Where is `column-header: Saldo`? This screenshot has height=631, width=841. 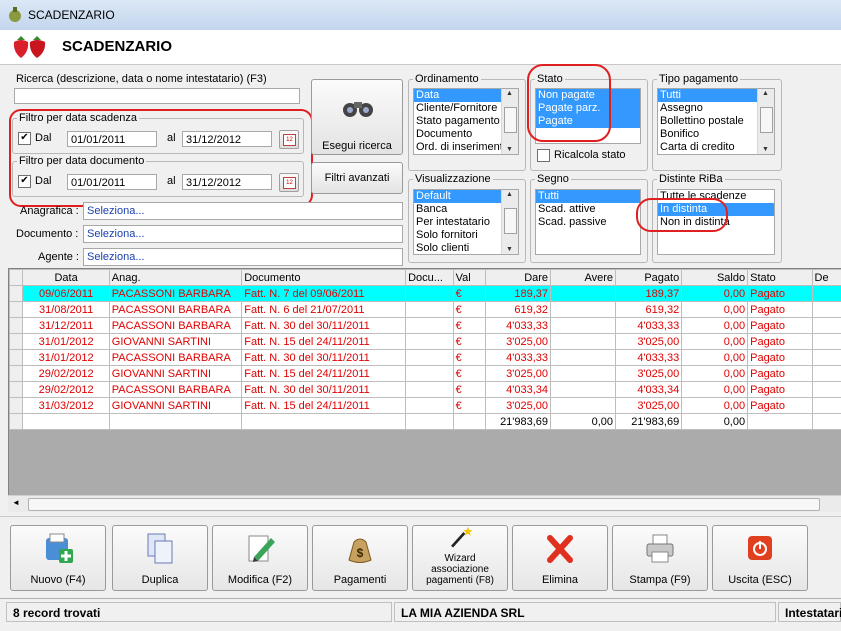 column-header: Saldo is located at coordinates (715, 278).